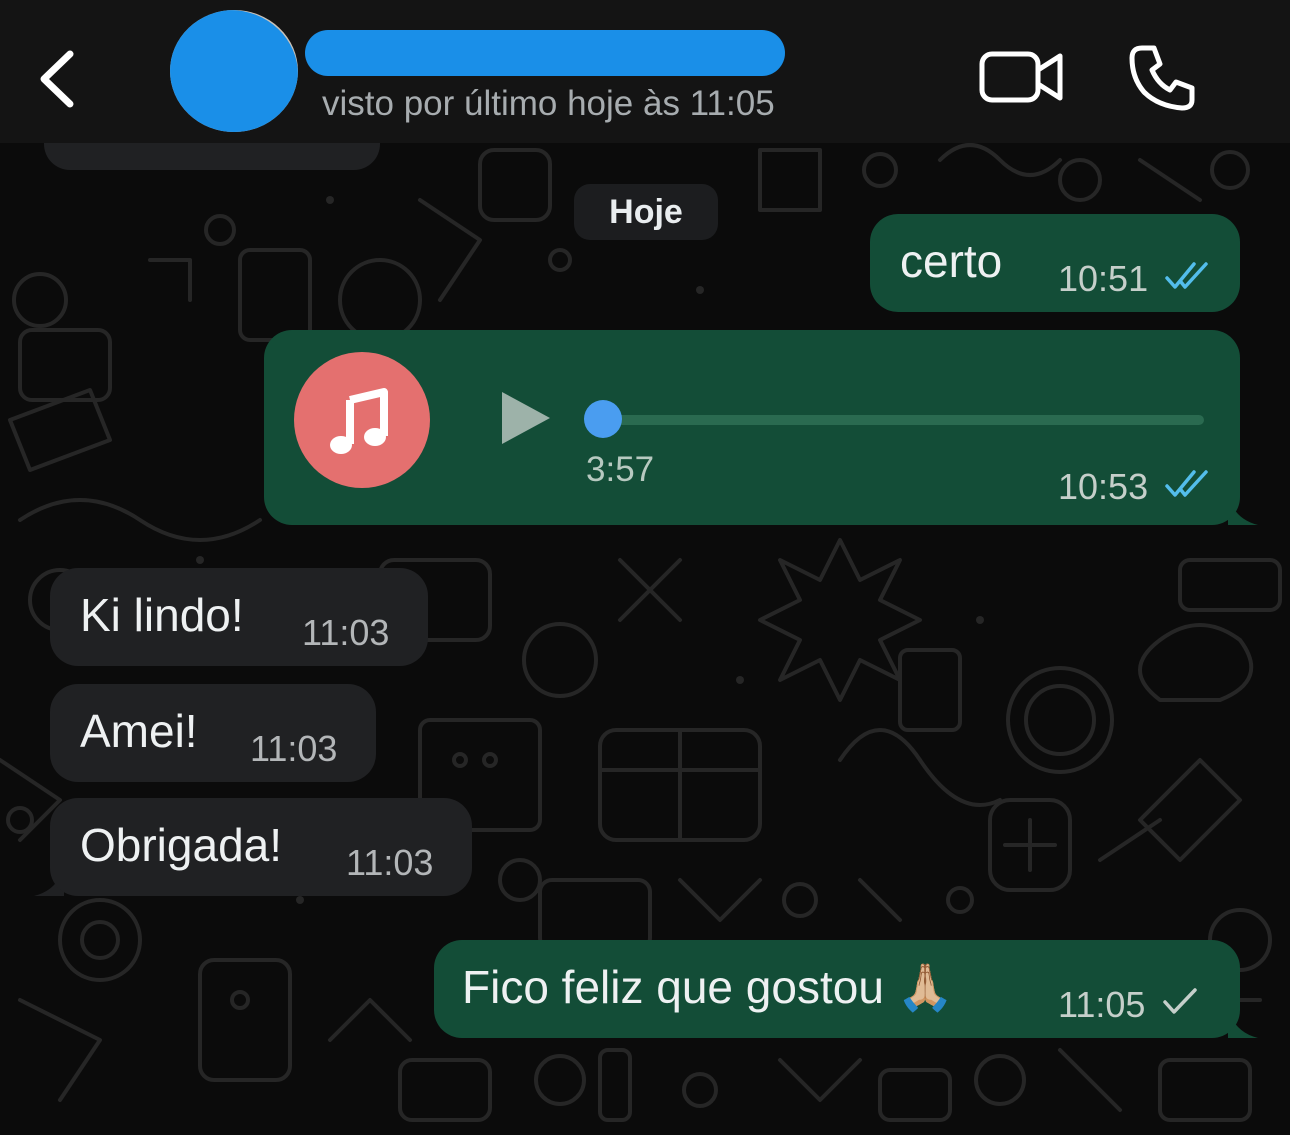  What do you see at coordinates (752, 427) in the screenshot?
I see `outgoing-audio-message: 3:57 10:53` at bounding box center [752, 427].